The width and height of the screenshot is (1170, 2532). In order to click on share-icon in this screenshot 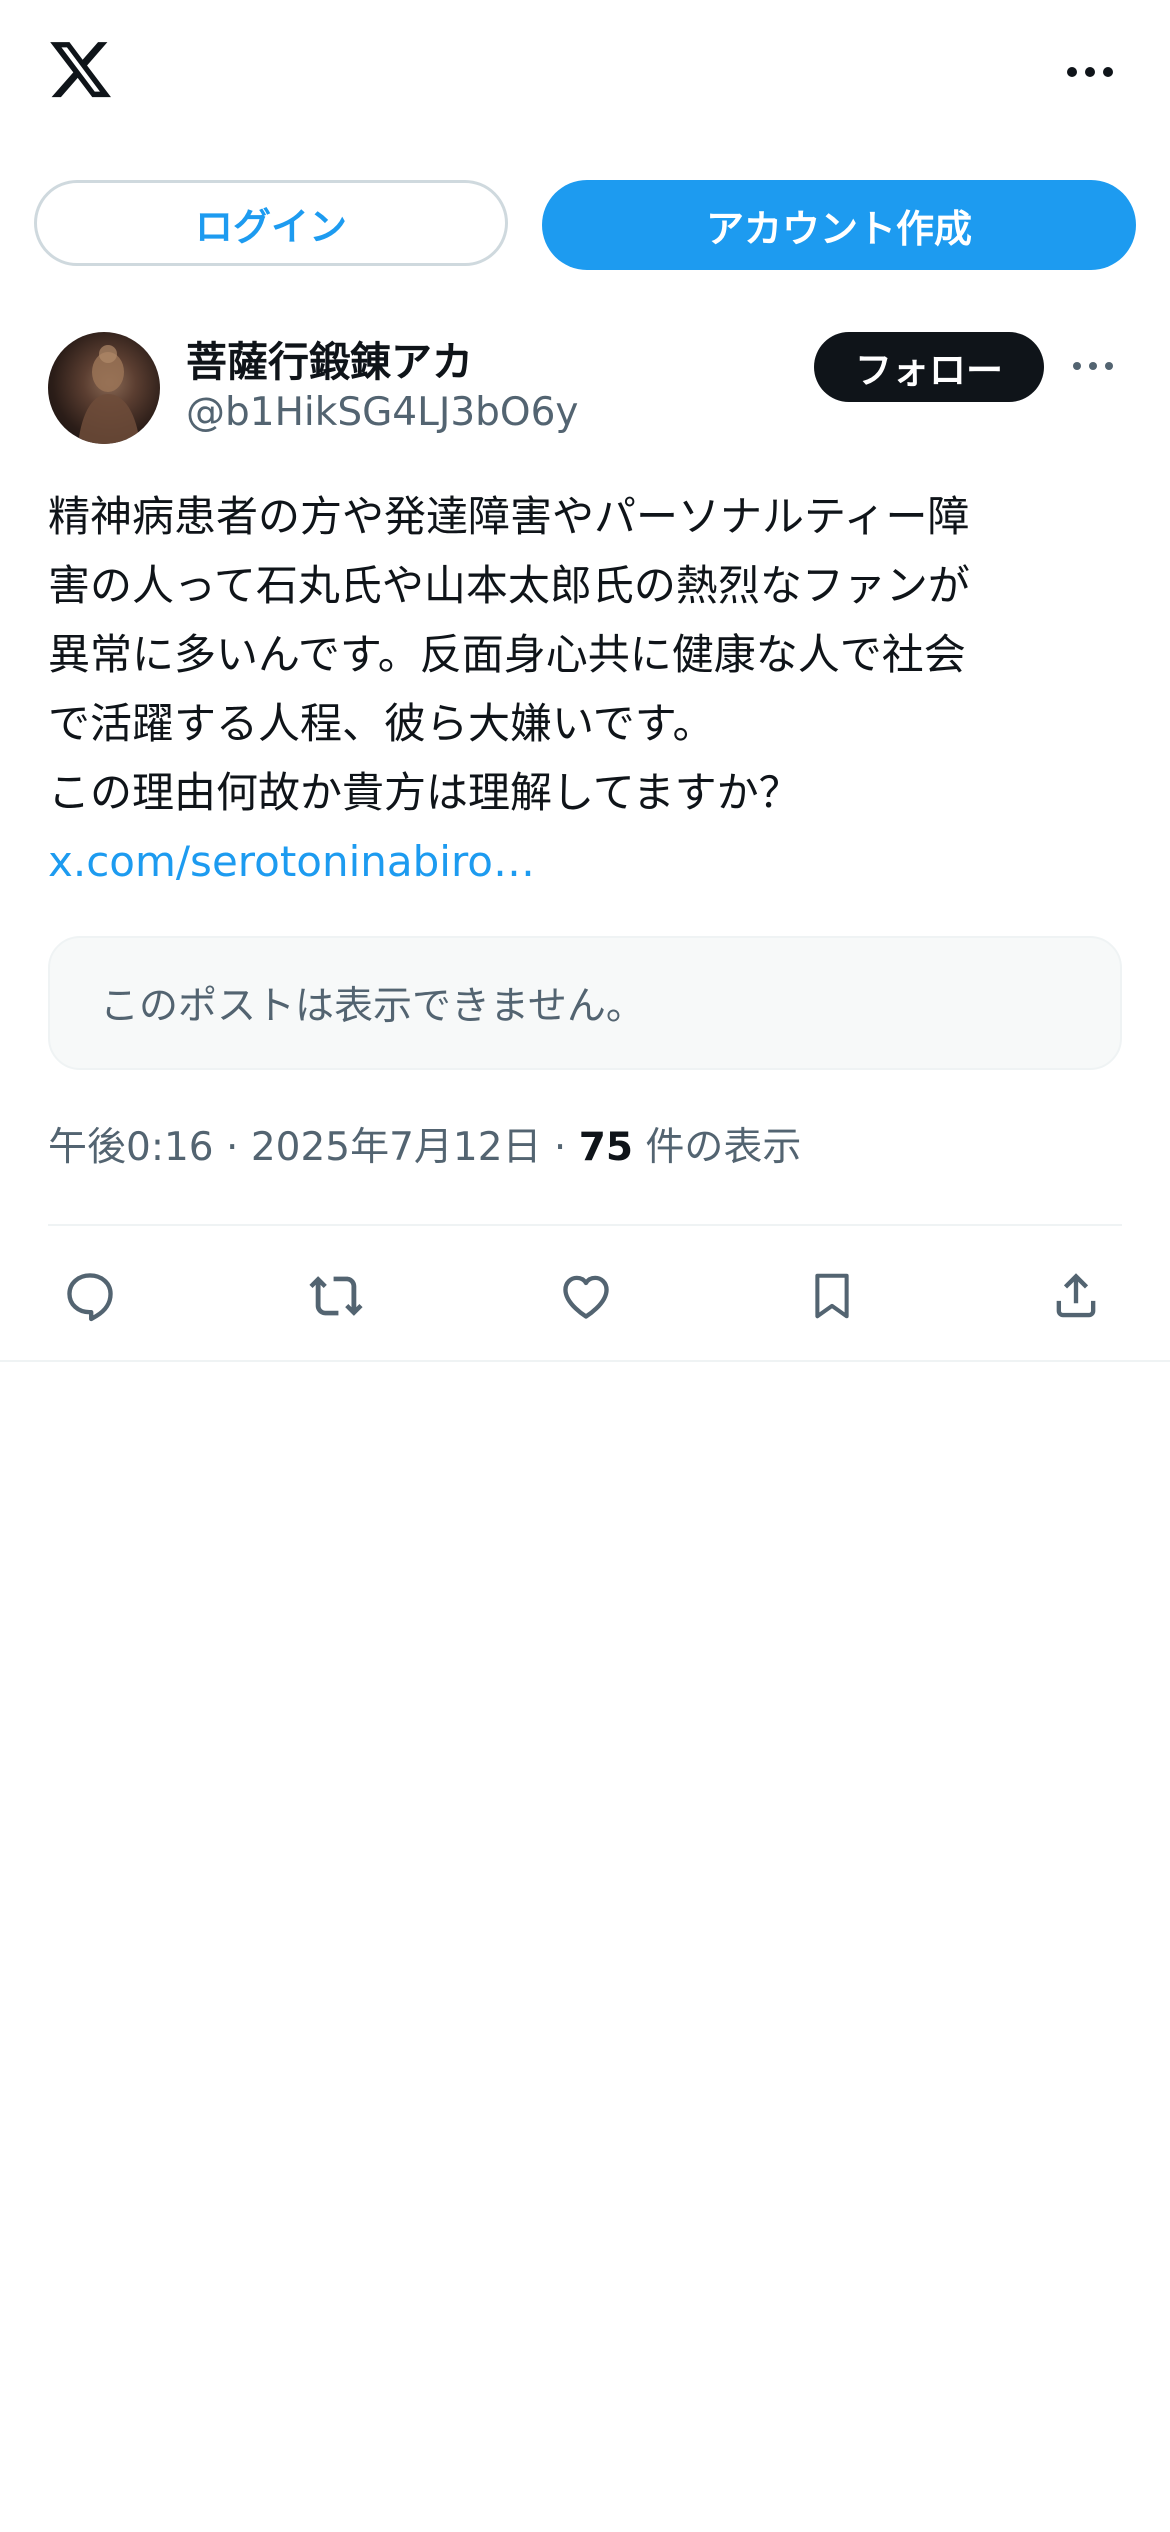, I will do `click(1076, 1295)`.